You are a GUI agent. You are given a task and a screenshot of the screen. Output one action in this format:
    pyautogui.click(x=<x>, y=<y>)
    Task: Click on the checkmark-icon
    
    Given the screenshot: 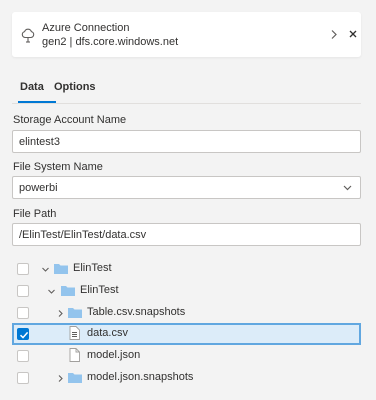 What is the action you would take?
    pyautogui.click(x=24, y=335)
    